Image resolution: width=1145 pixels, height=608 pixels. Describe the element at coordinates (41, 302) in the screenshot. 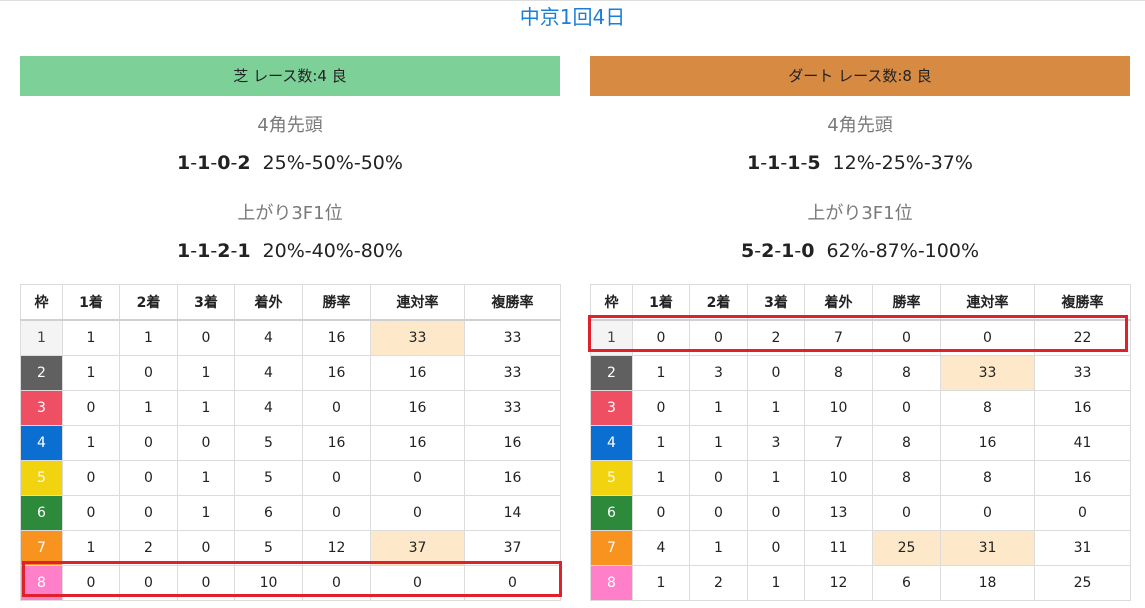

I see `column-header: 枠` at that location.